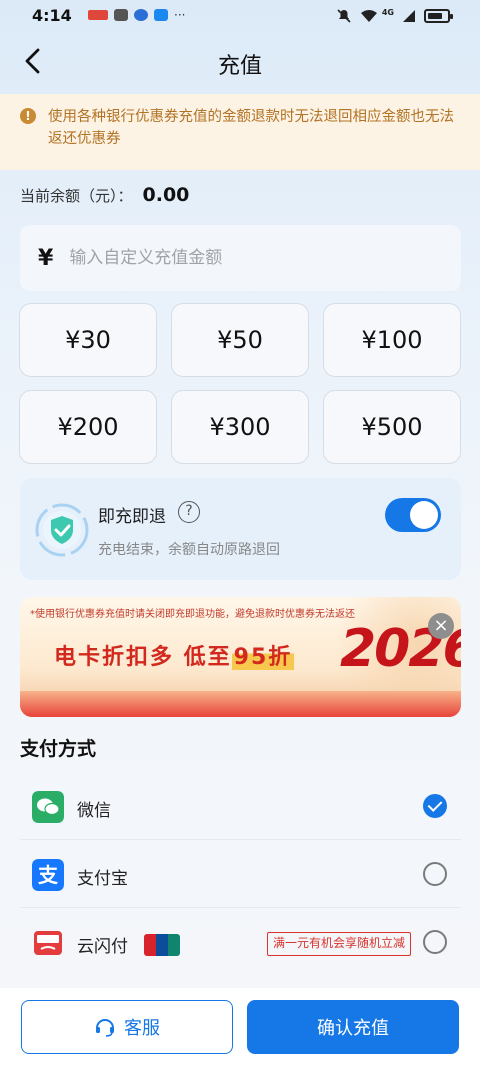 The height and width of the screenshot is (1067, 480). I want to click on payment-radio-checked, so click(435, 806).